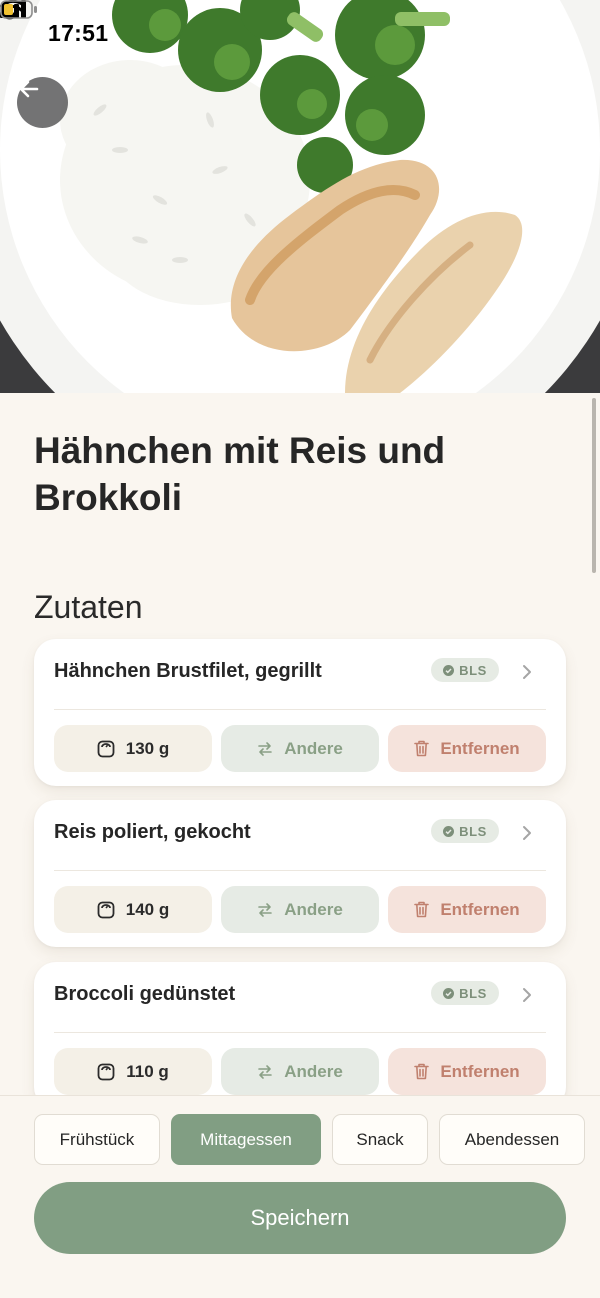  What do you see at coordinates (246, 1139) in the screenshot?
I see `tab-mittagessen: Mittagessen` at bounding box center [246, 1139].